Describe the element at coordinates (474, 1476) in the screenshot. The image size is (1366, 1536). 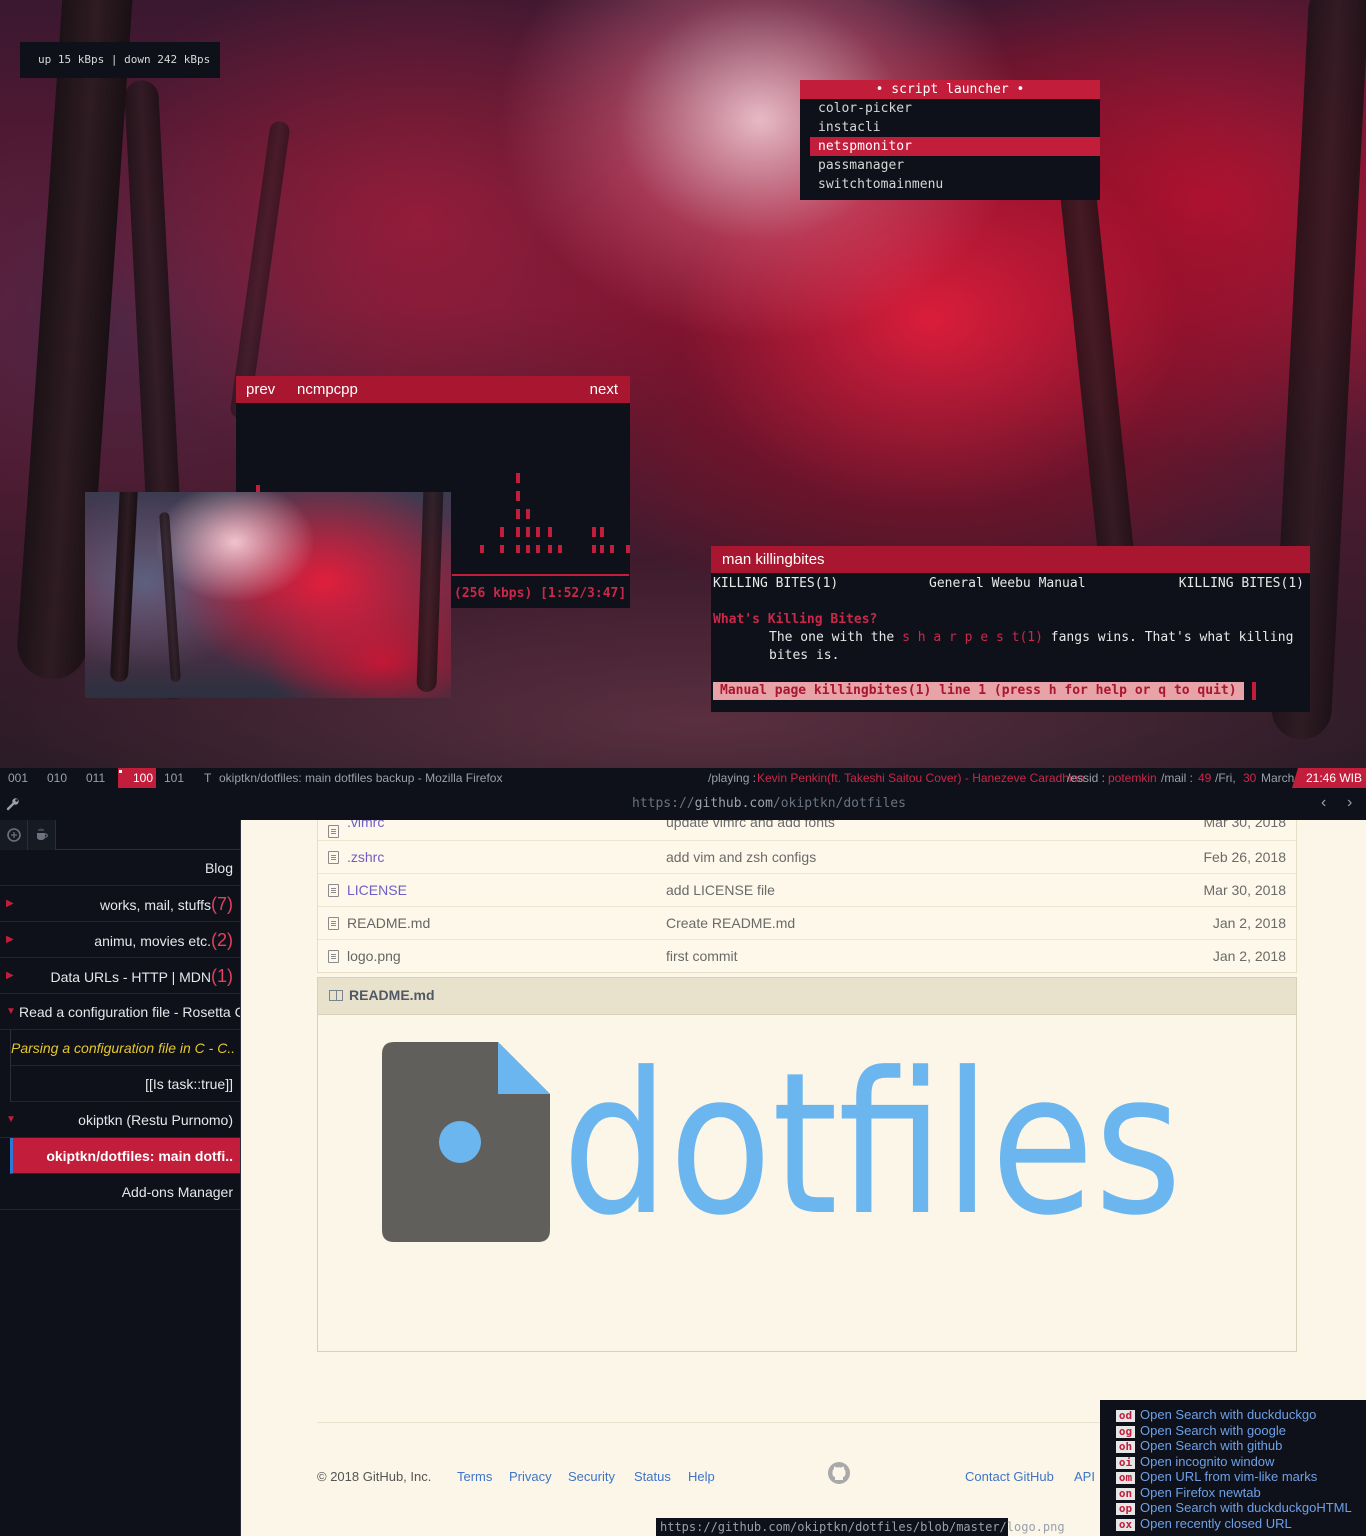
I see `footer-link-terms: Terms` at that location.